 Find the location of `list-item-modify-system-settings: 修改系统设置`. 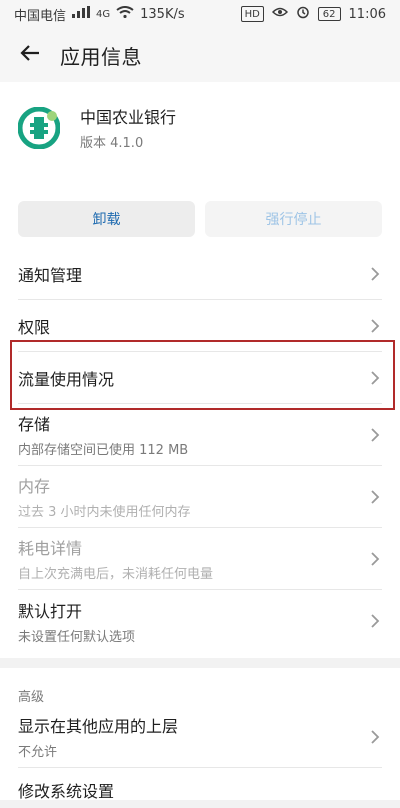

list-item-modify-system-settings: 修改系统设置 is located at coordinates (200, 788).